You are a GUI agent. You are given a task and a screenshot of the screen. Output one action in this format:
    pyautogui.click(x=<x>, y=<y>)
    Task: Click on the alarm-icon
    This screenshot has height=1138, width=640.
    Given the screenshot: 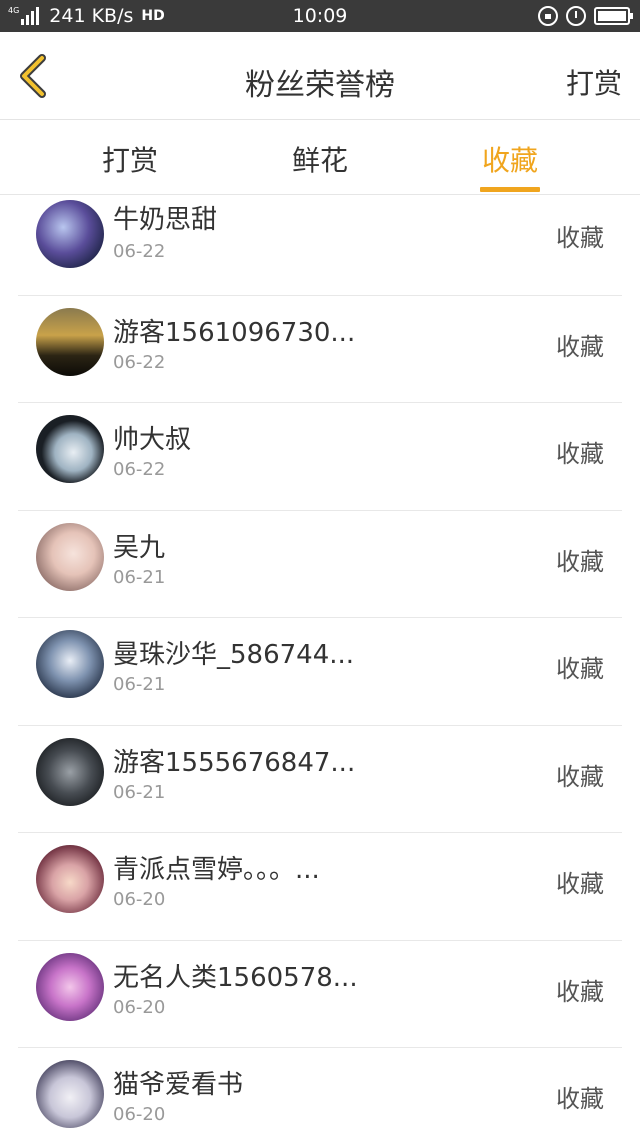 What is the action you would take?
    pyautogui.click(x=576, y=16)
    